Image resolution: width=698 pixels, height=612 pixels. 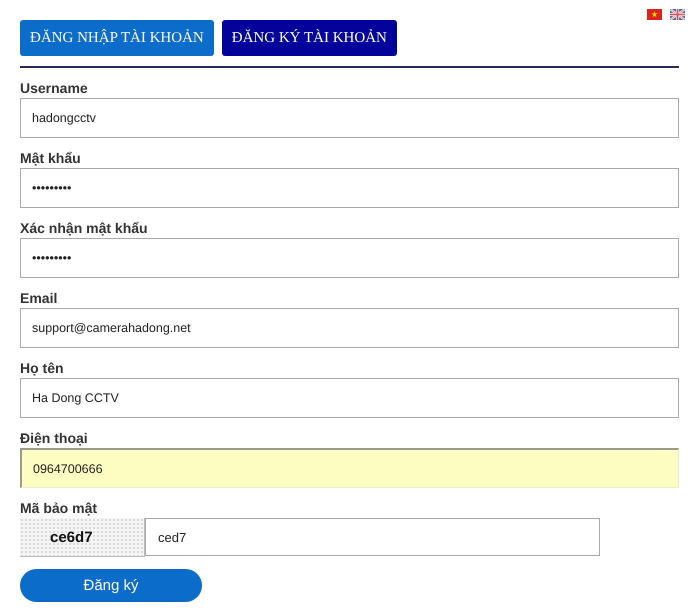 I want to click on input-field: hadongcctv, so click(x=349, y=118).